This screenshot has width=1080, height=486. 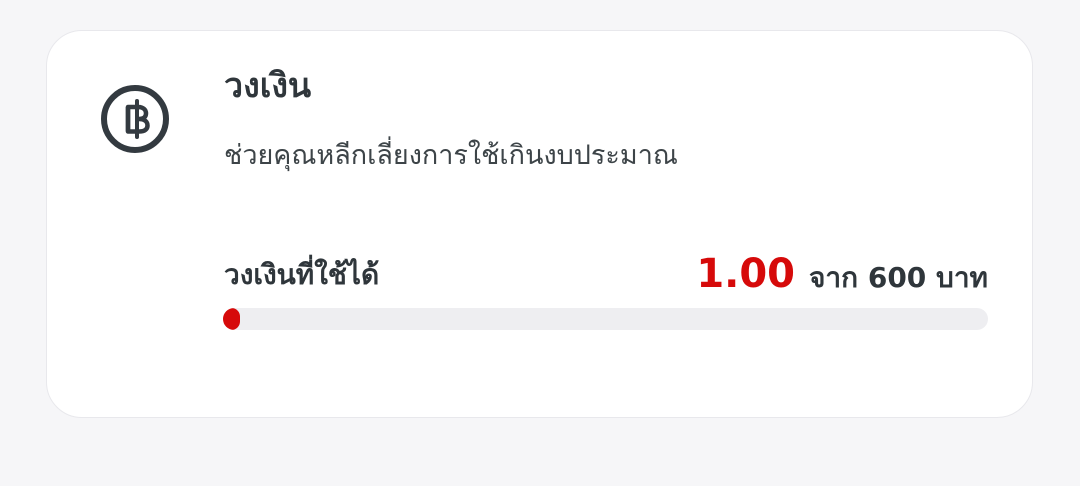 I want to click on limit-amount: 1.00 จาก 600 บาท, so click(x=842, y=276).